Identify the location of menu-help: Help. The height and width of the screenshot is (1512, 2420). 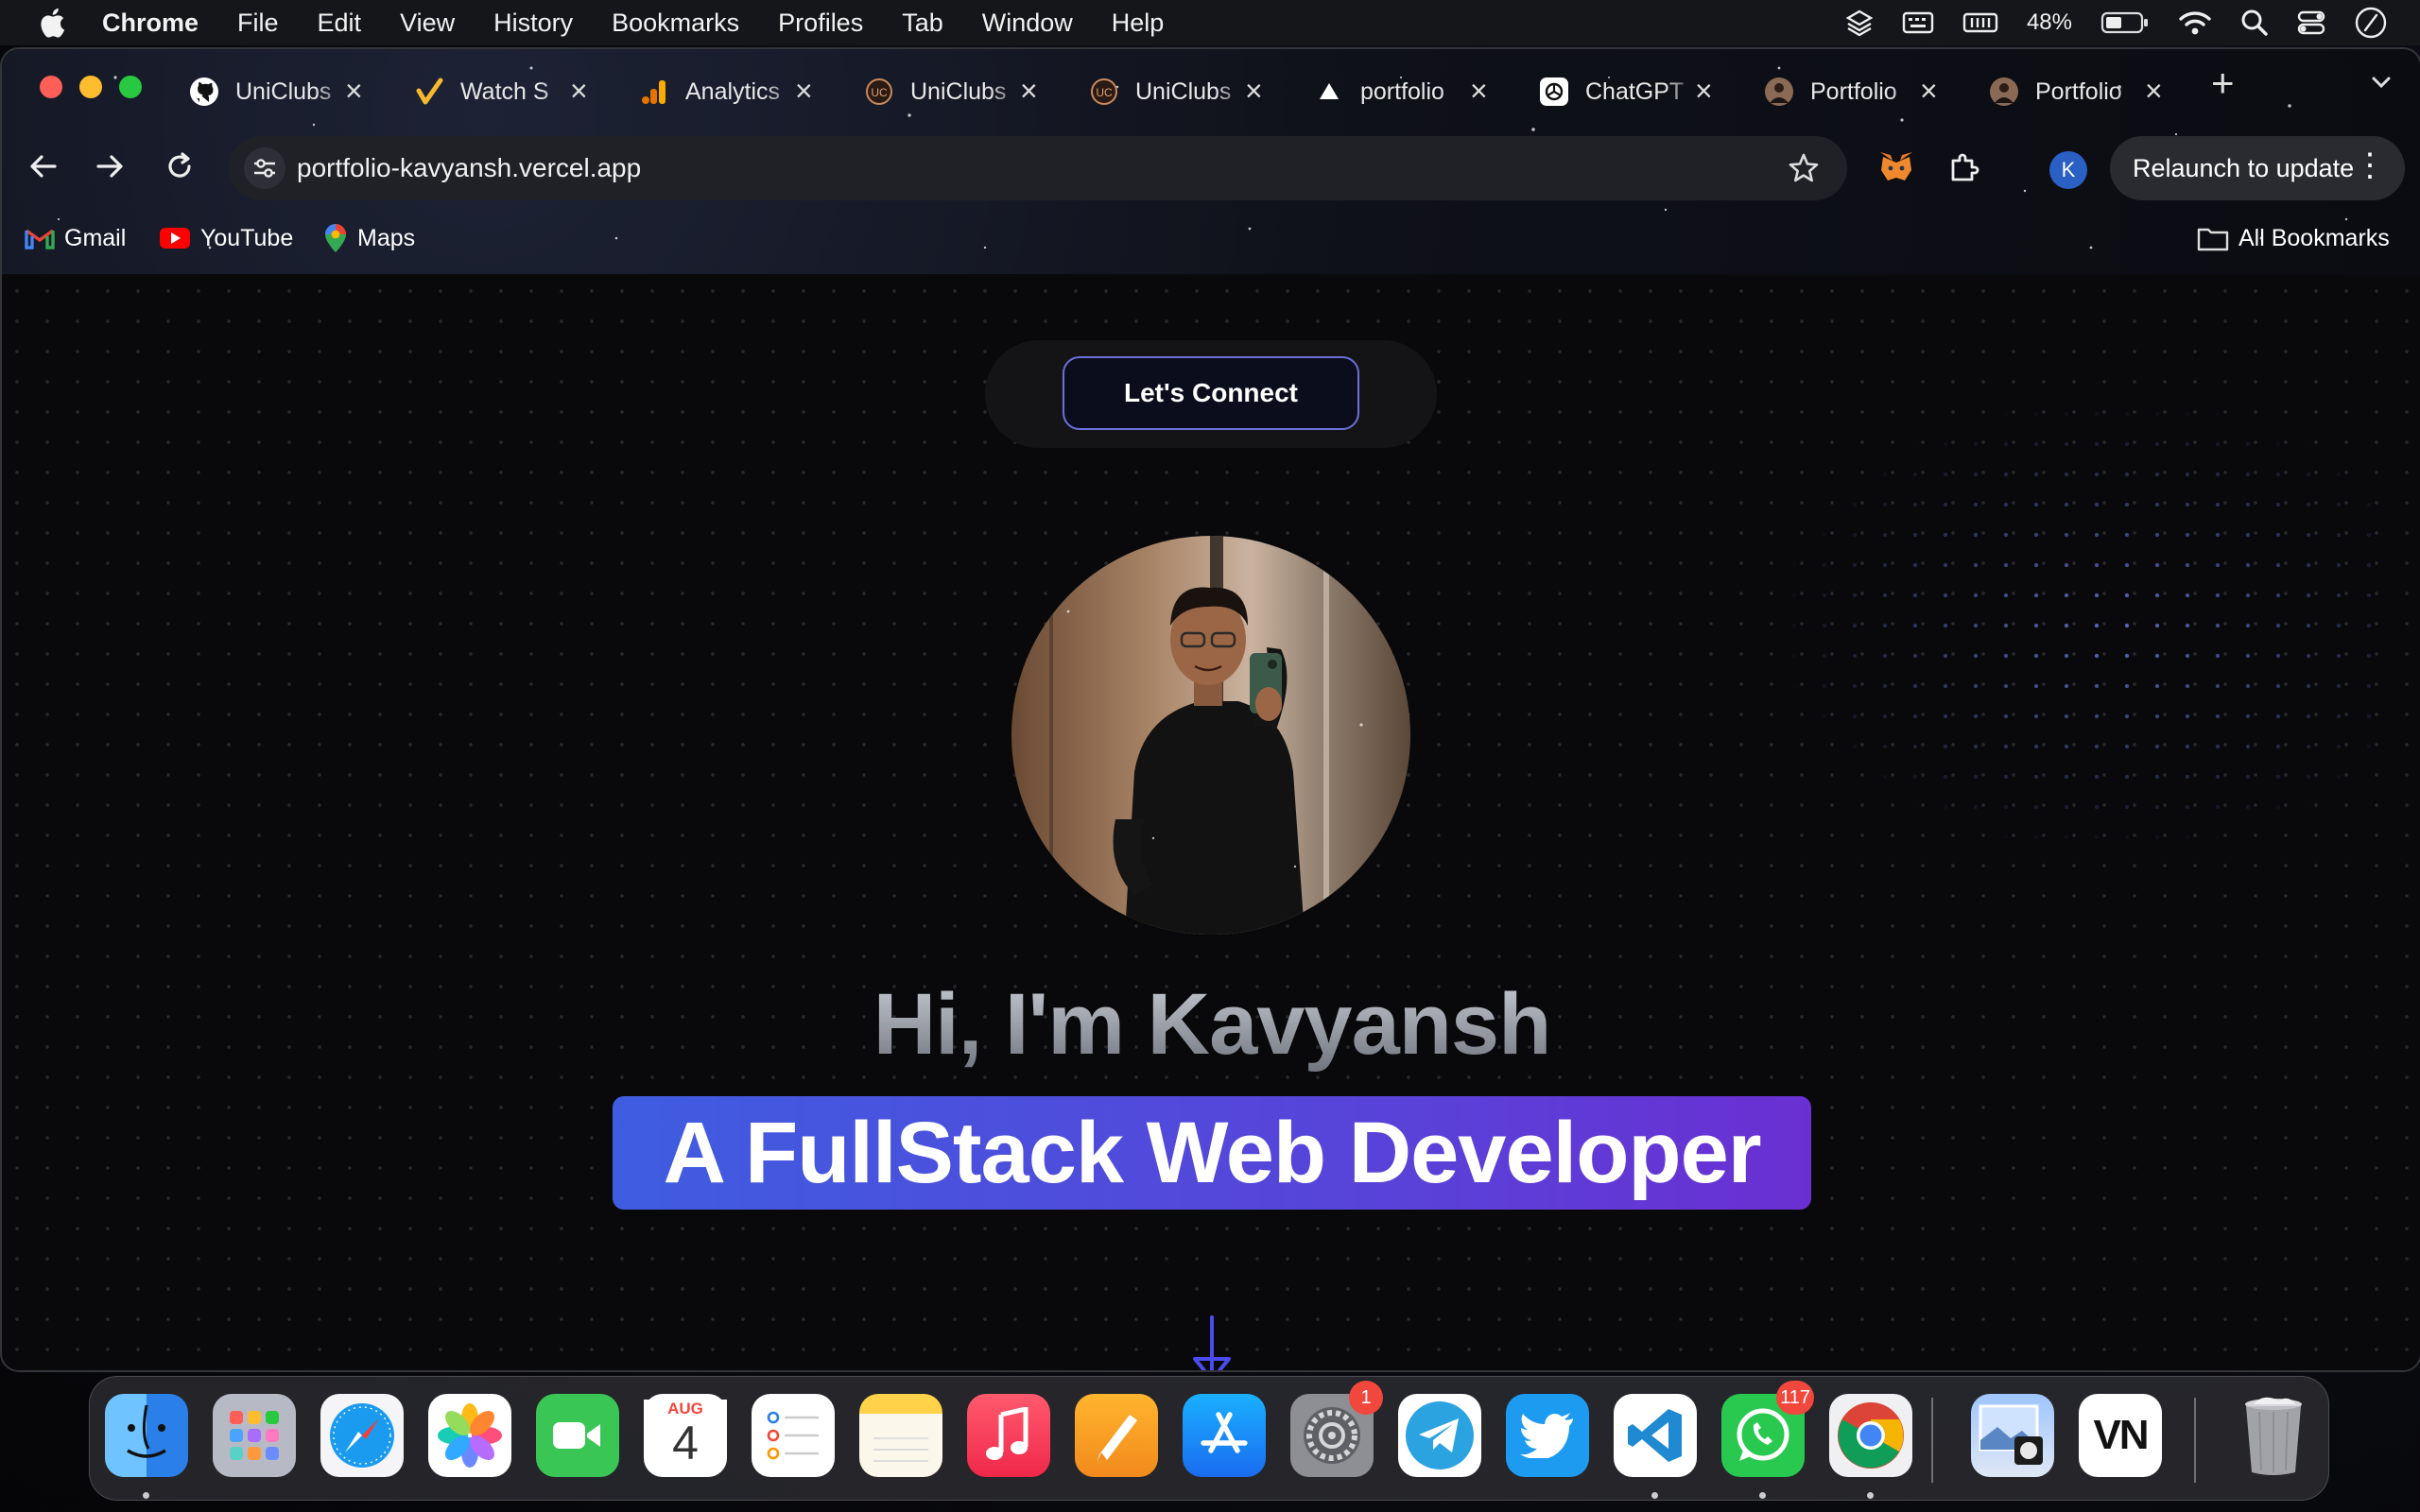
(1139, 23).